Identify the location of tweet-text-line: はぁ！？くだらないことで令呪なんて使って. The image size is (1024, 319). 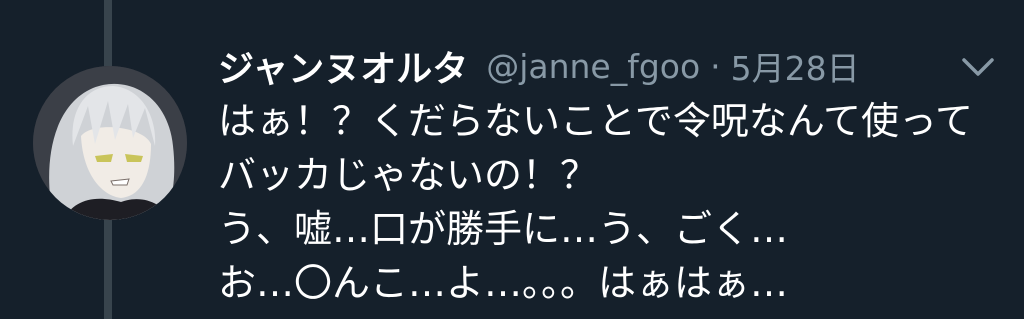
(596, 121).